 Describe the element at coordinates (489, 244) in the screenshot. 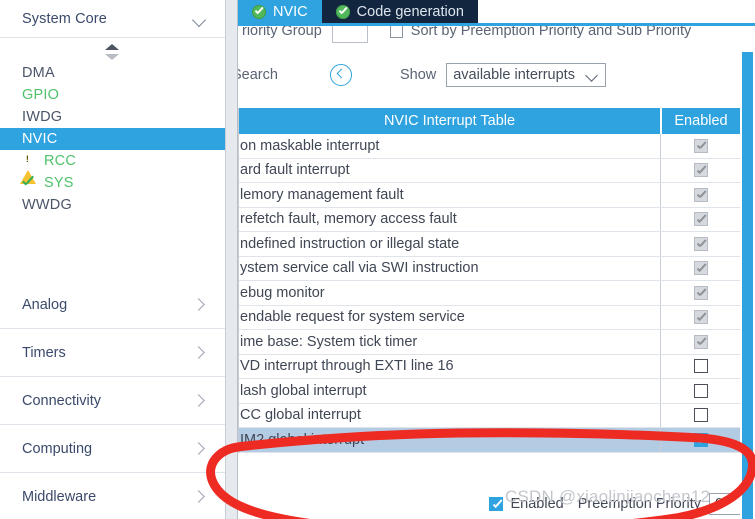

I see `table-row: ndefined instruction or illegal state` at that location.